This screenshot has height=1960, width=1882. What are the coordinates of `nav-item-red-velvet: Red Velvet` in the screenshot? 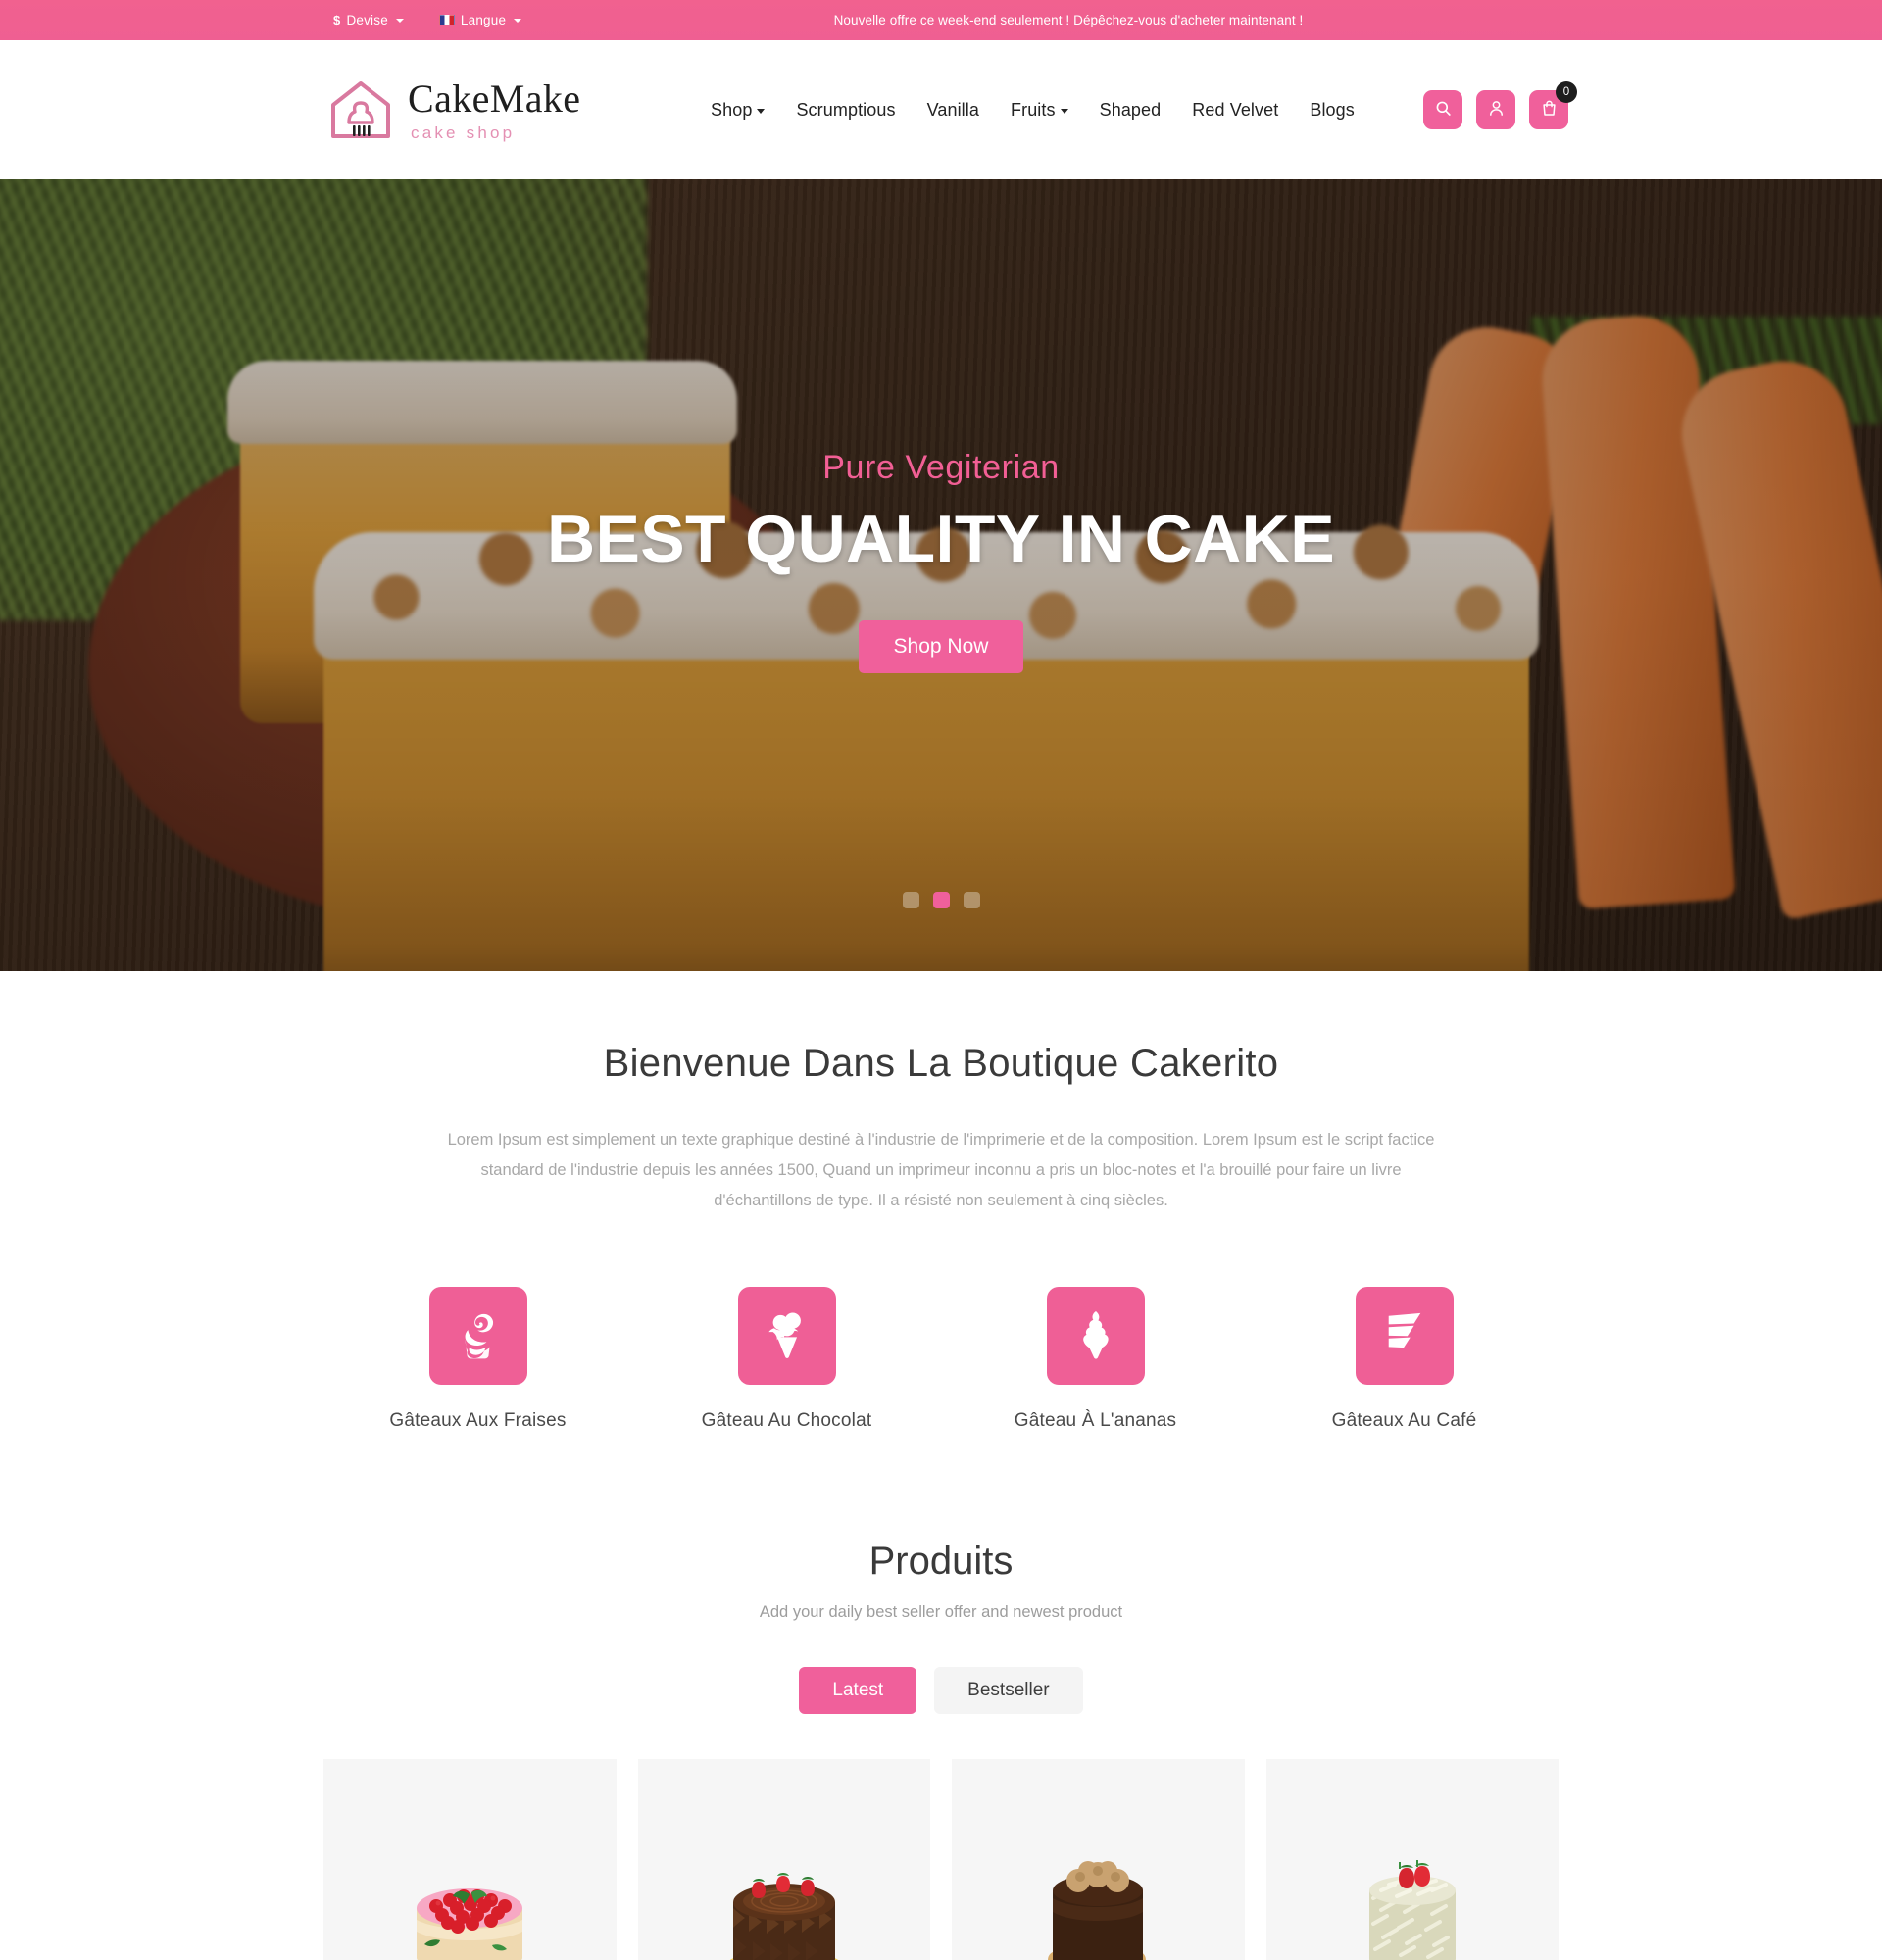 It's located at (1235, 110).